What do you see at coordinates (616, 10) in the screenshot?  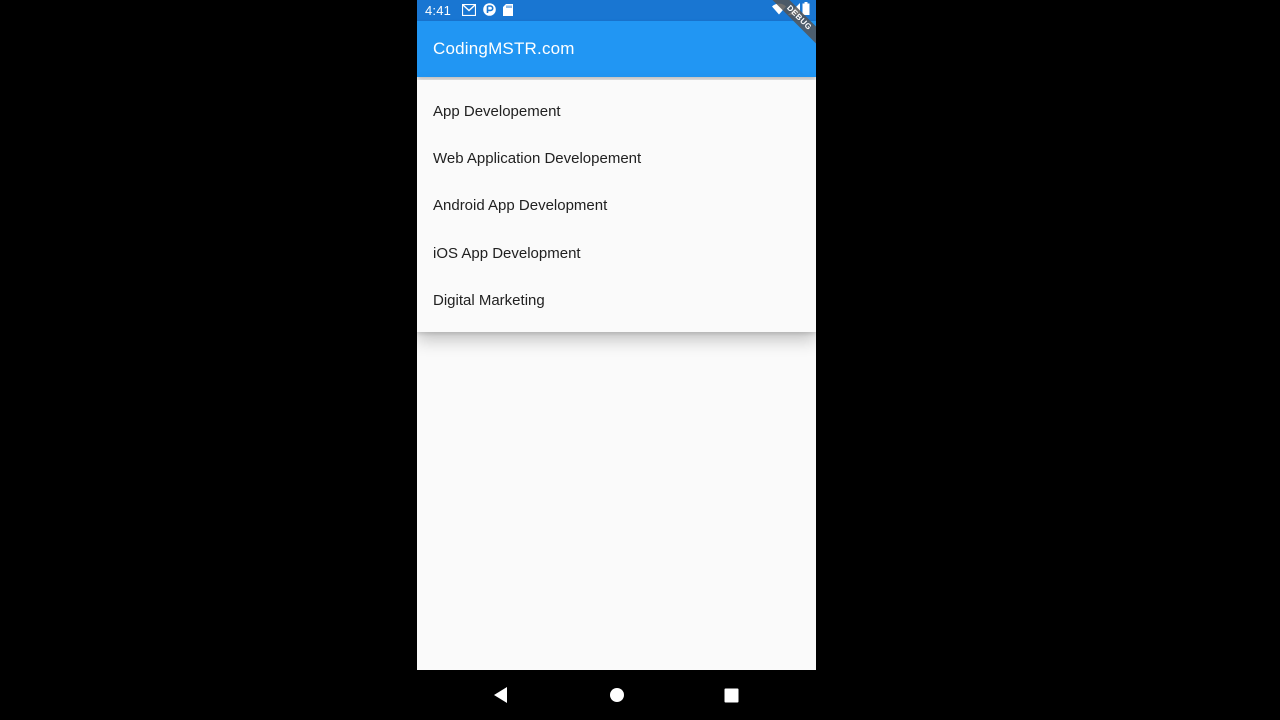 I see `status-bar: 4:41` at bounding box center [616, 10].